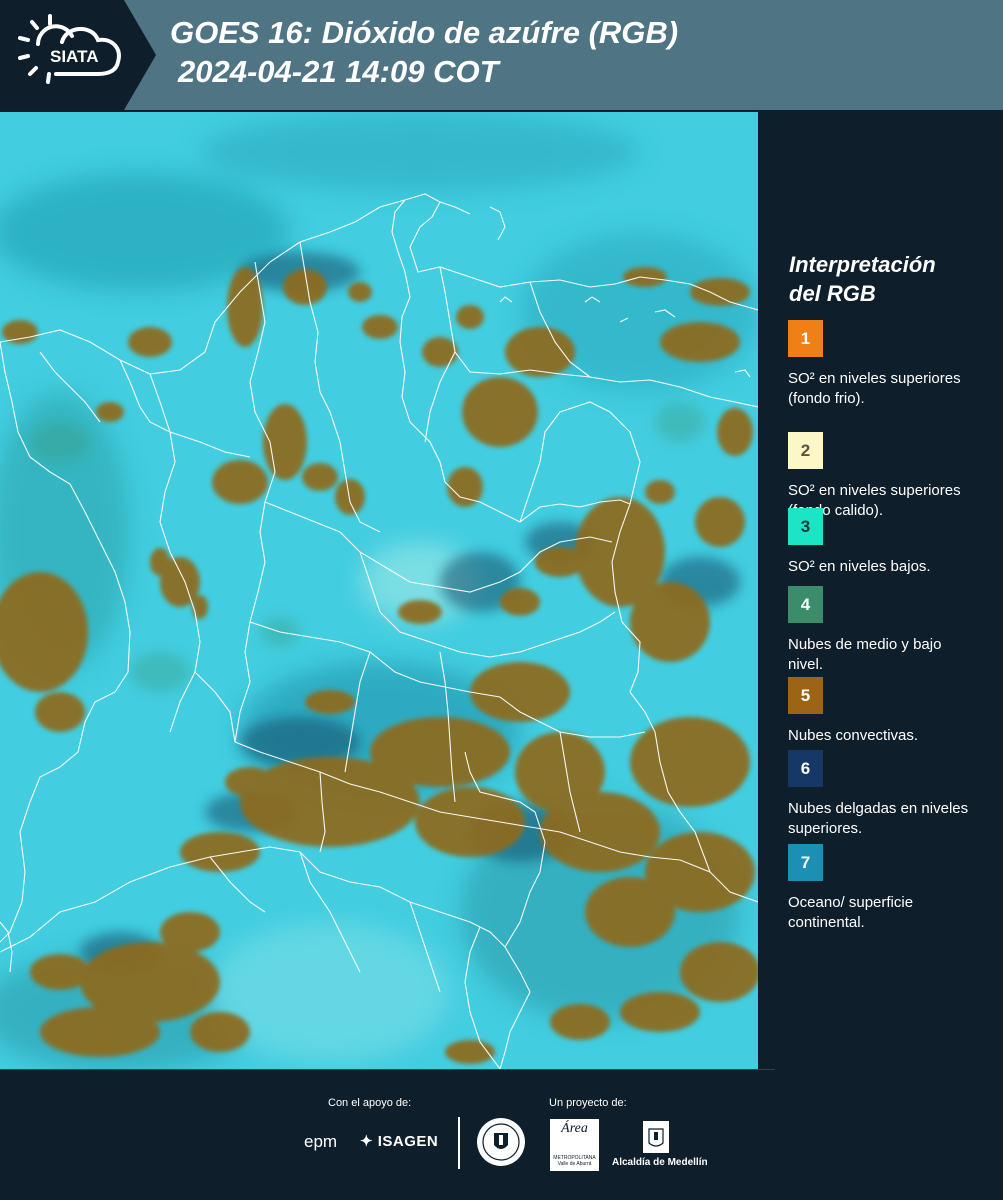  Describe the element at coordinates (656, 1137) in the screenshot. I see `alcaldia-building-icon` at that location.